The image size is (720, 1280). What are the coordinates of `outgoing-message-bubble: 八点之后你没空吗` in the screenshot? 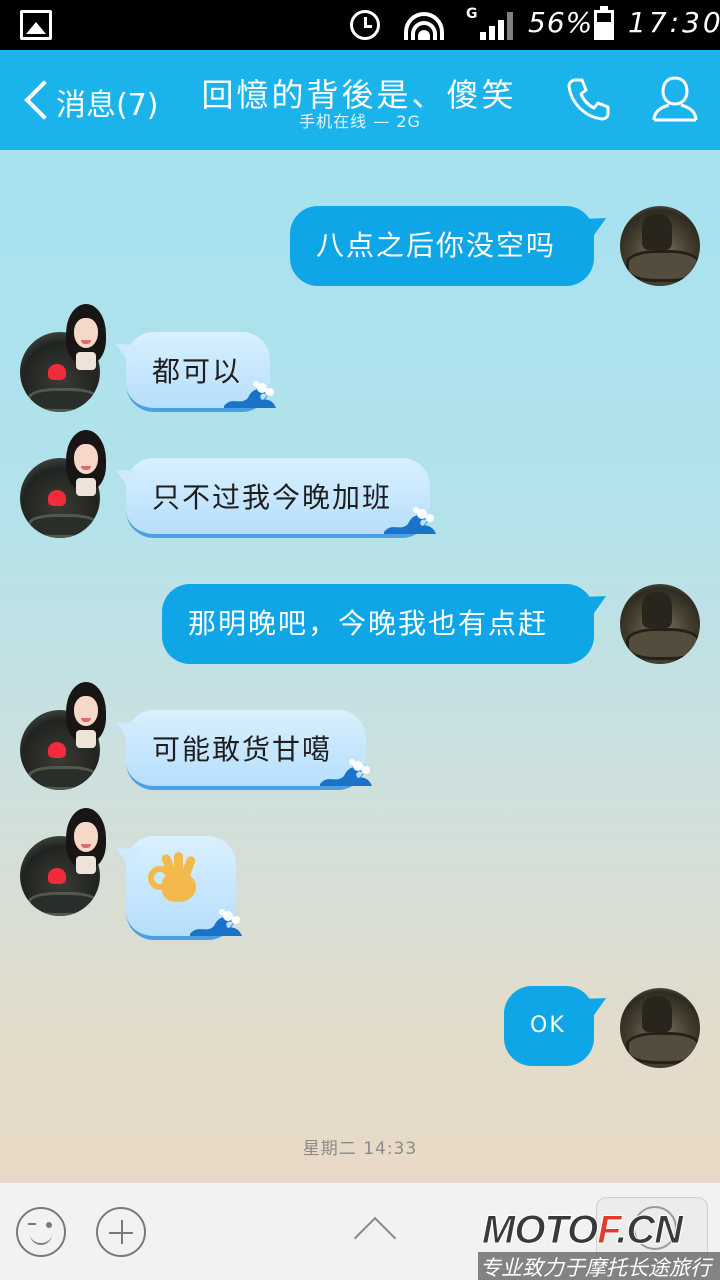 It's located at (442, 246).